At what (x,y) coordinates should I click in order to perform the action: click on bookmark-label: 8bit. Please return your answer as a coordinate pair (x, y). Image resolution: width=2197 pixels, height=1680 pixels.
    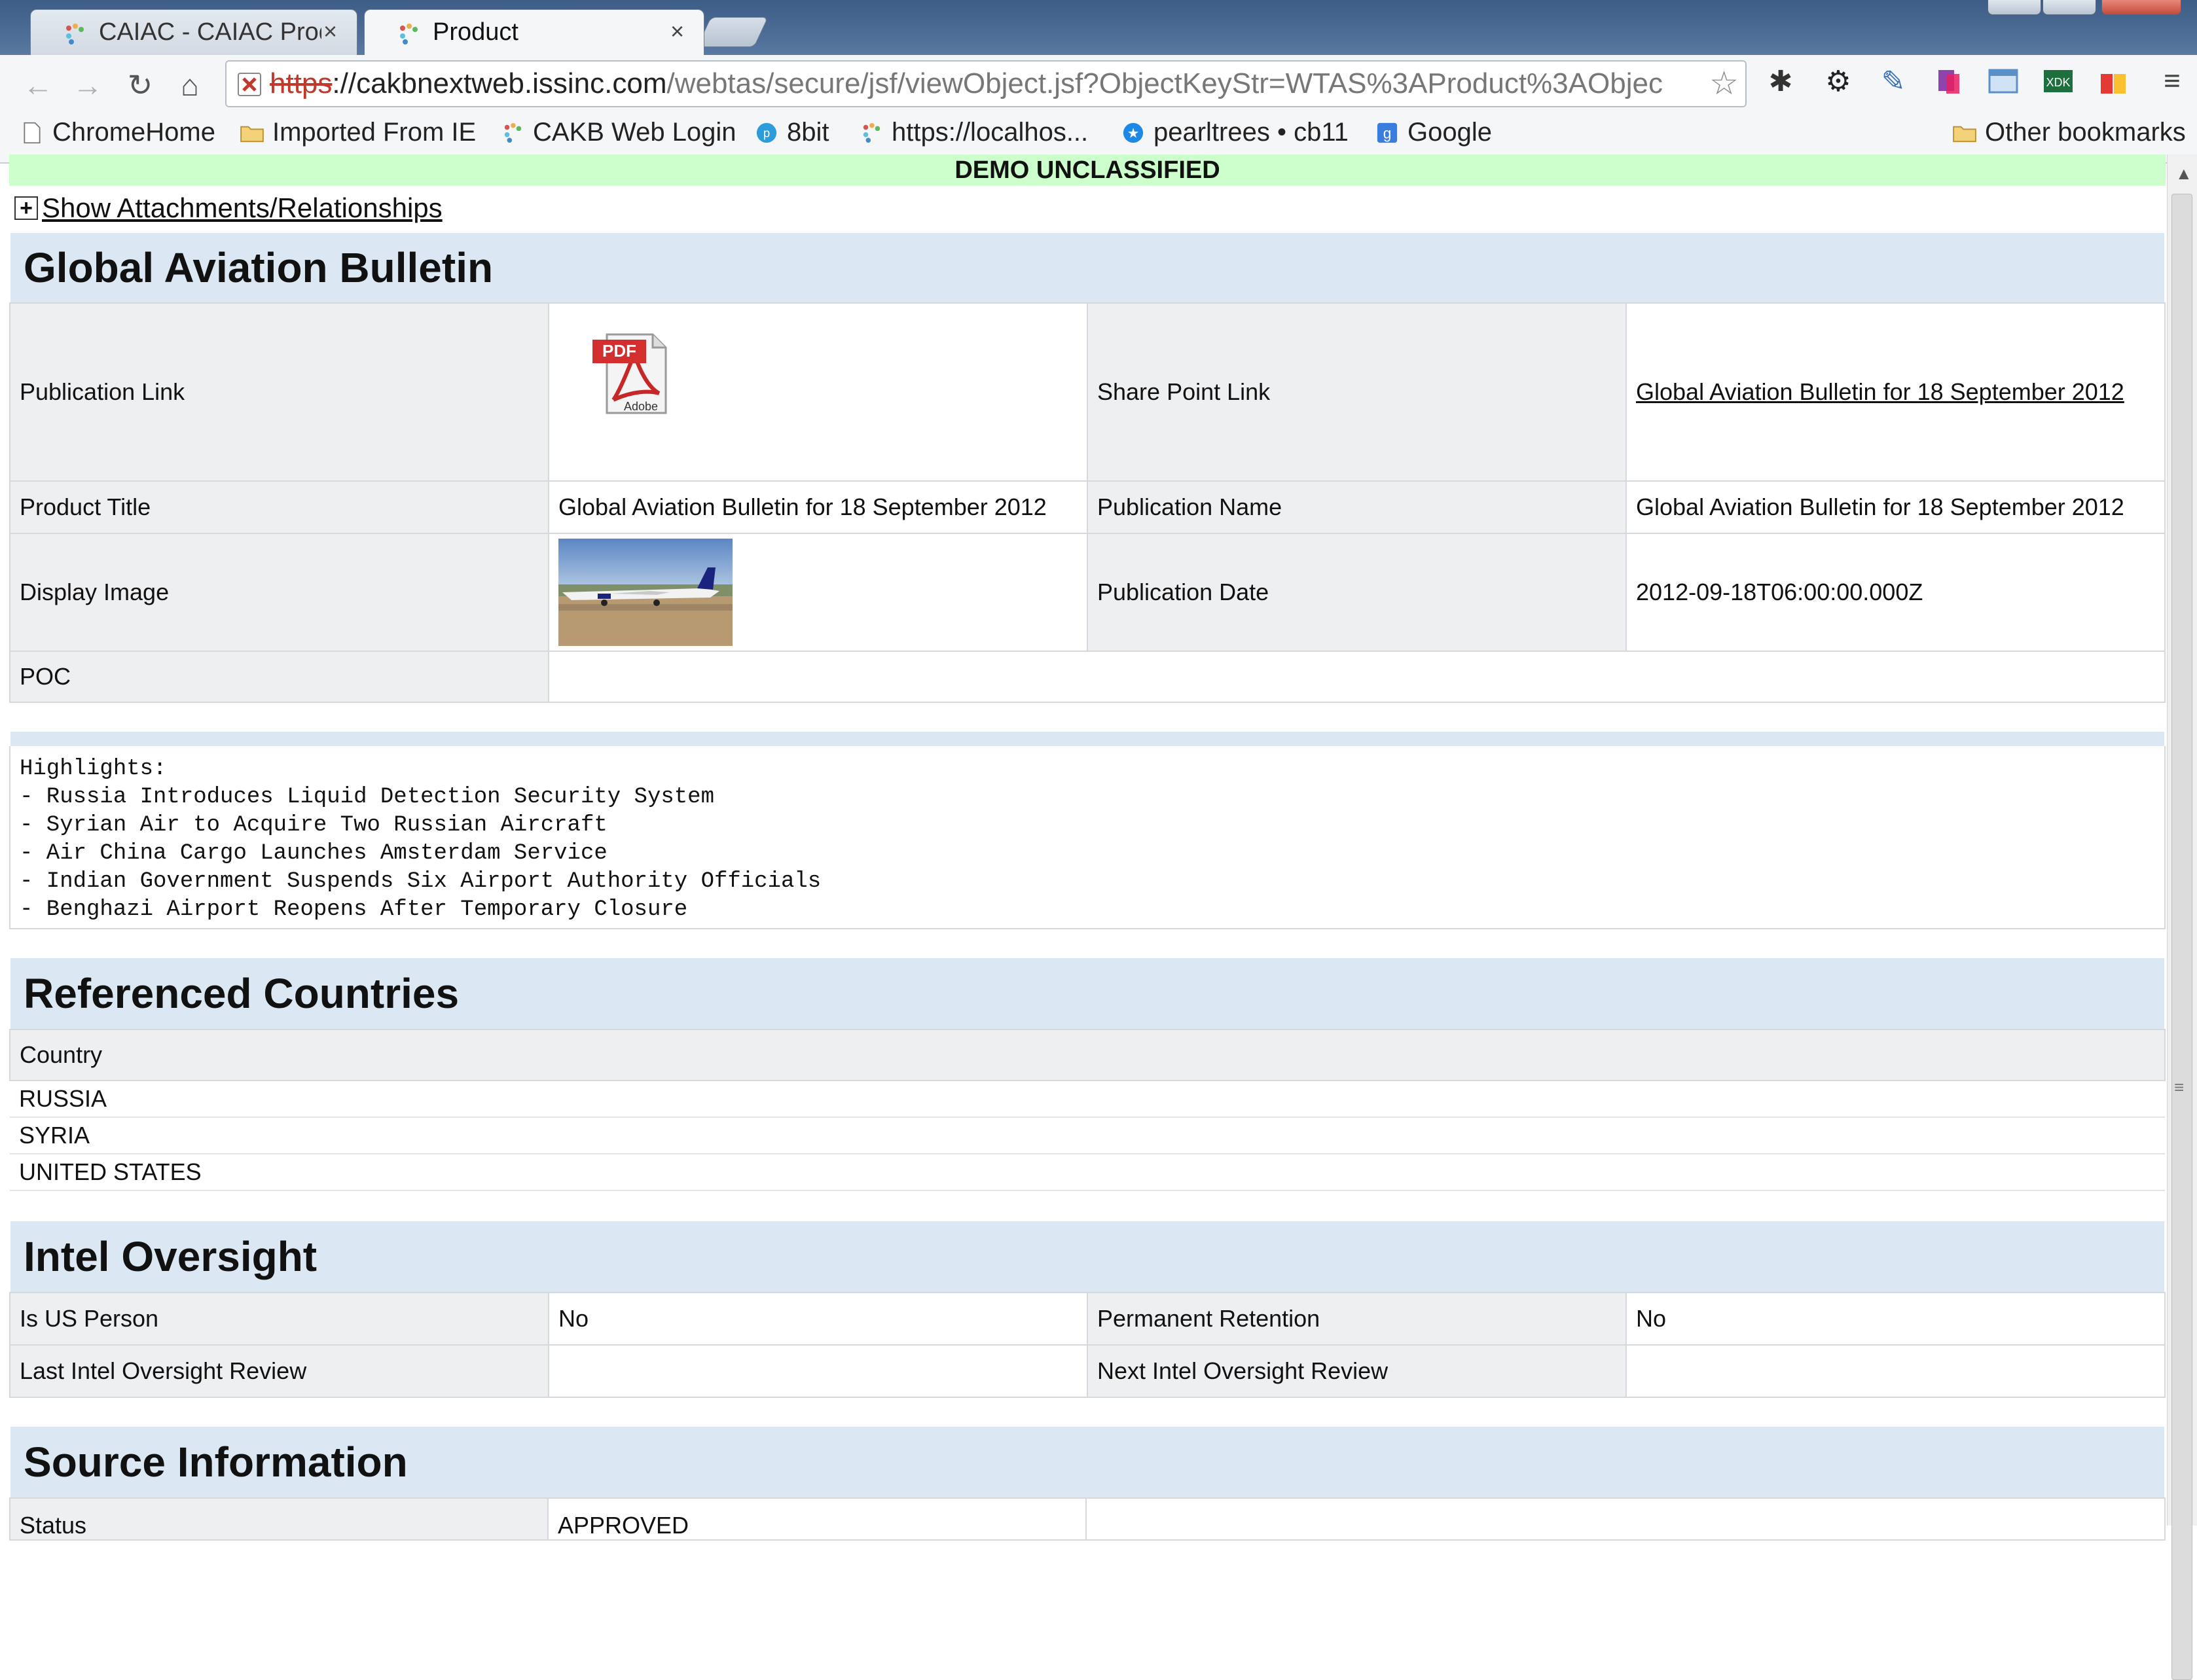
    Looking at the image, I should click on (808, 132).